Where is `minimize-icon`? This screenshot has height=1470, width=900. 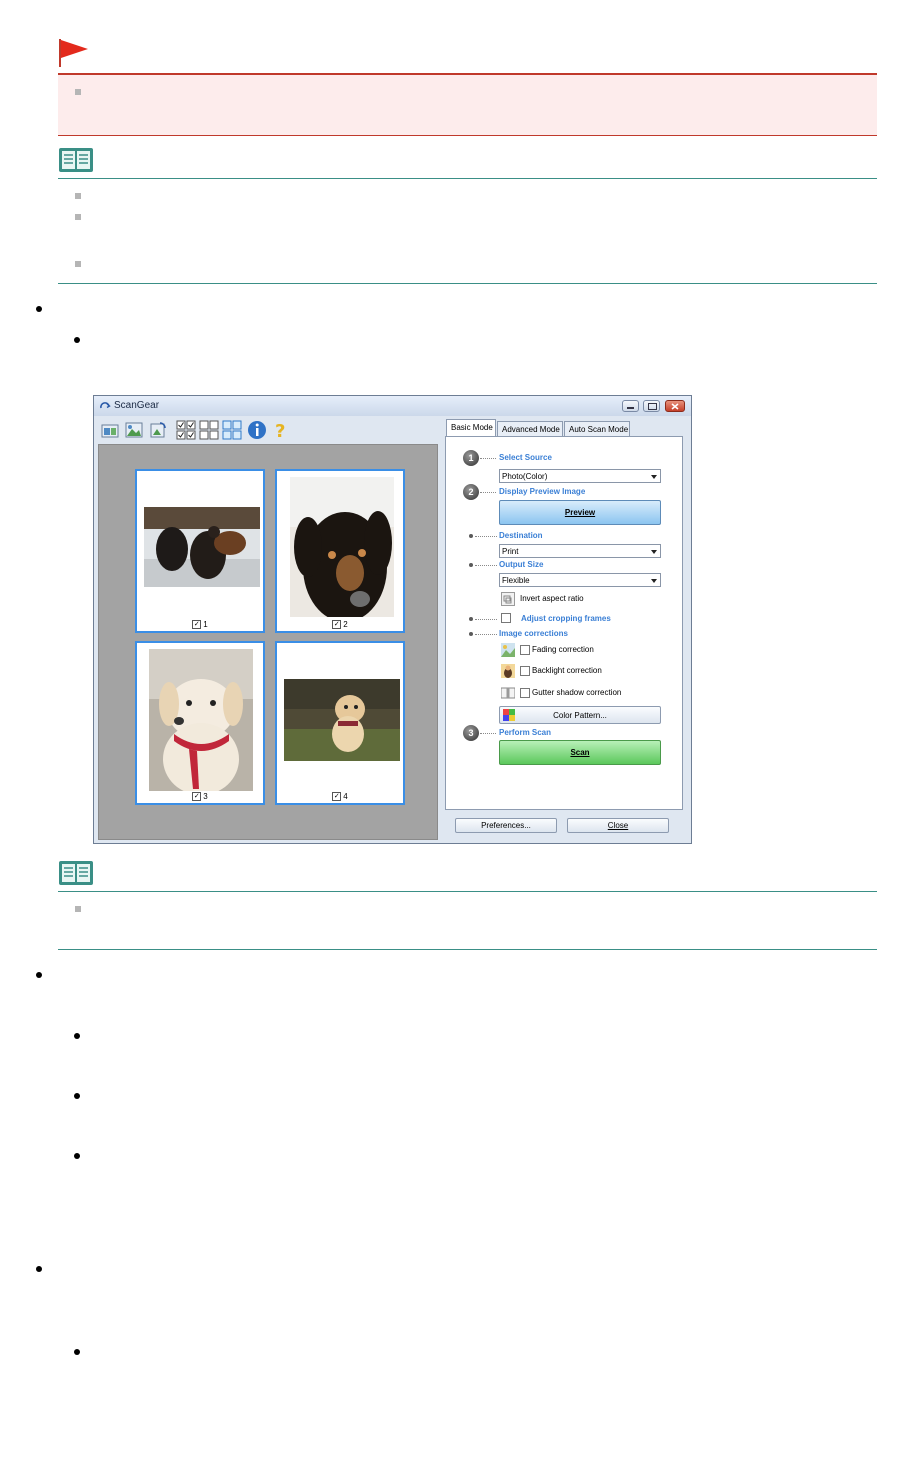 minimize-icon is located at coordinates (630, 408).